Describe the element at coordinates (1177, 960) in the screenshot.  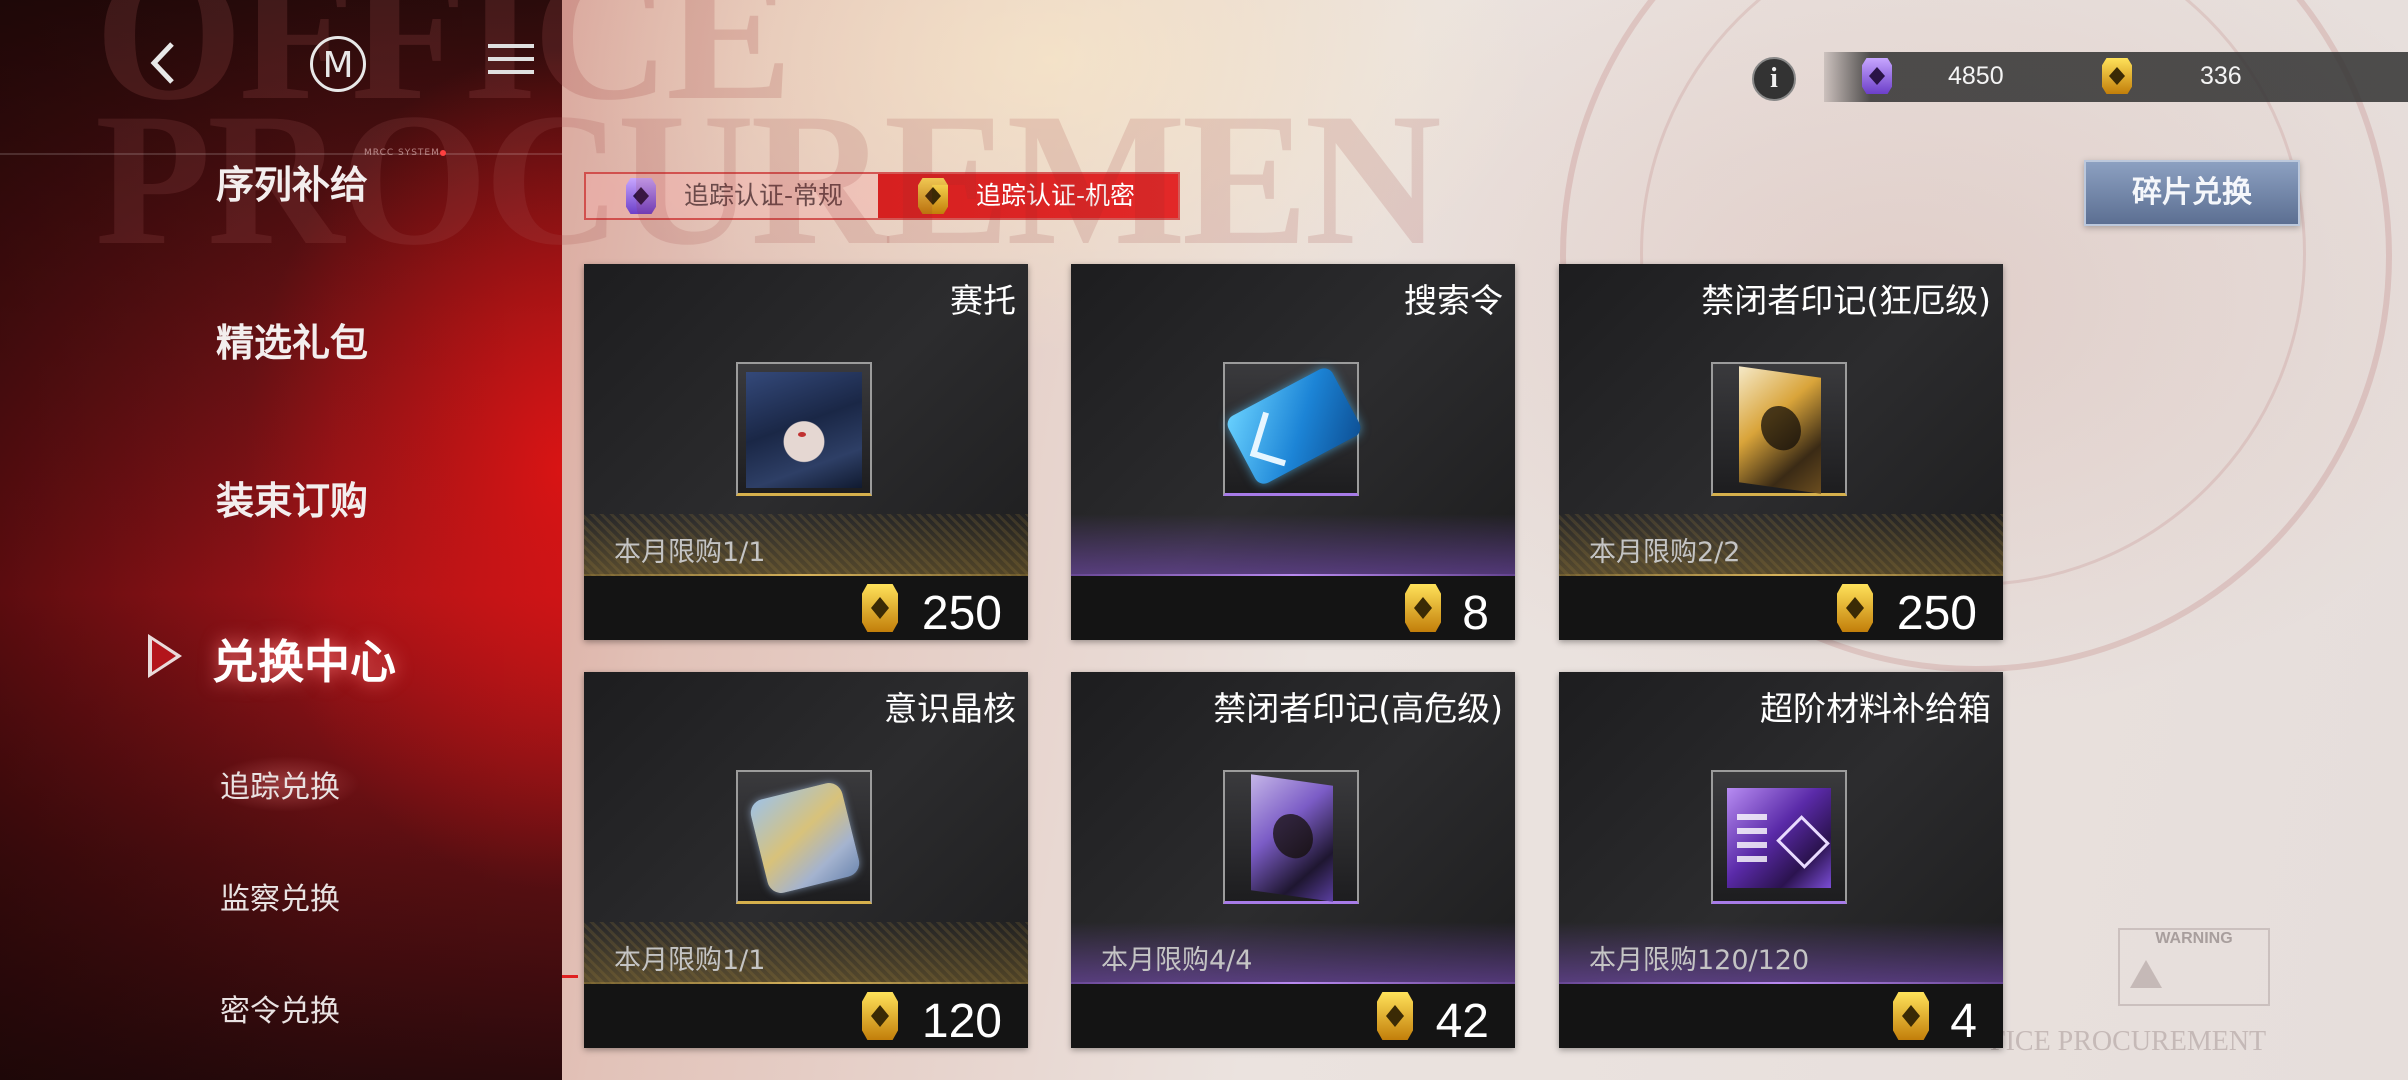
I see `purchase-limit: 本月限购4/4` at that location.